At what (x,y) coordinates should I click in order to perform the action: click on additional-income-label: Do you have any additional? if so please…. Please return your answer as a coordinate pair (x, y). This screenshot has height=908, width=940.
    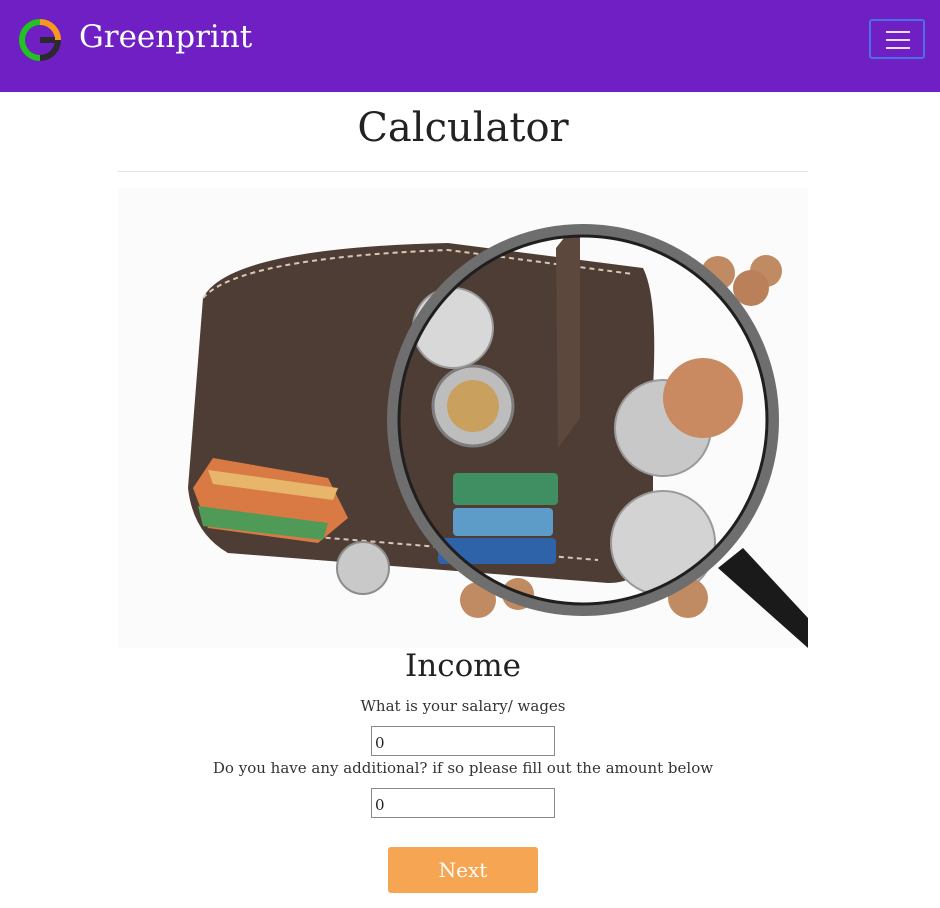
    Looking at the image, I should click on (463, 768).